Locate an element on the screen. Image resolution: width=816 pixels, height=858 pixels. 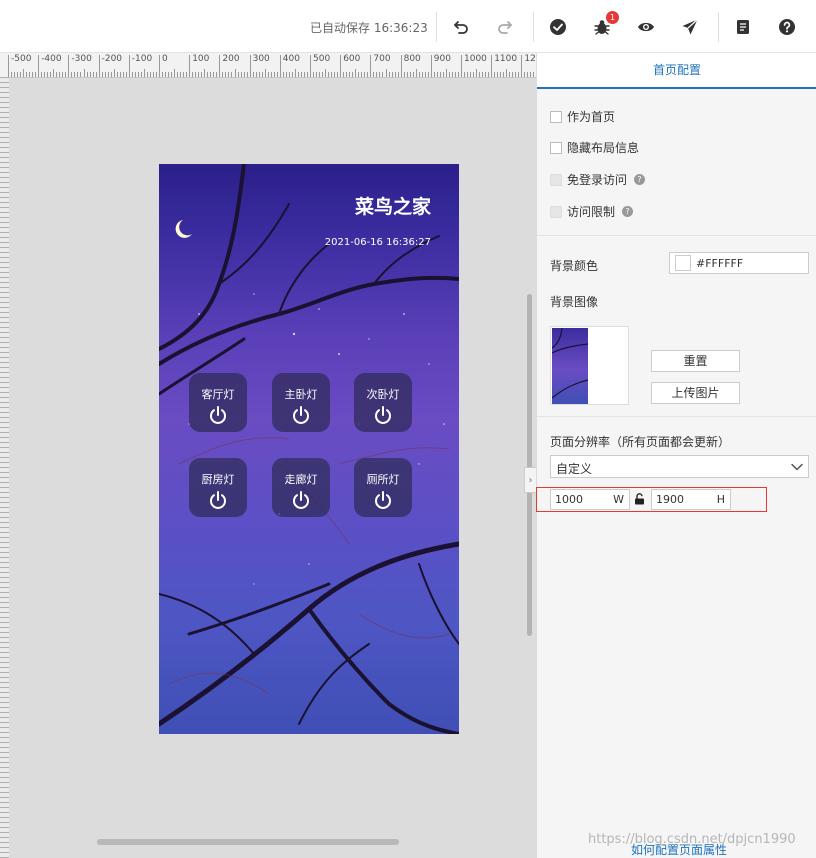
option-set-as-home: 作为首页 is located at coordinates (582, 116).